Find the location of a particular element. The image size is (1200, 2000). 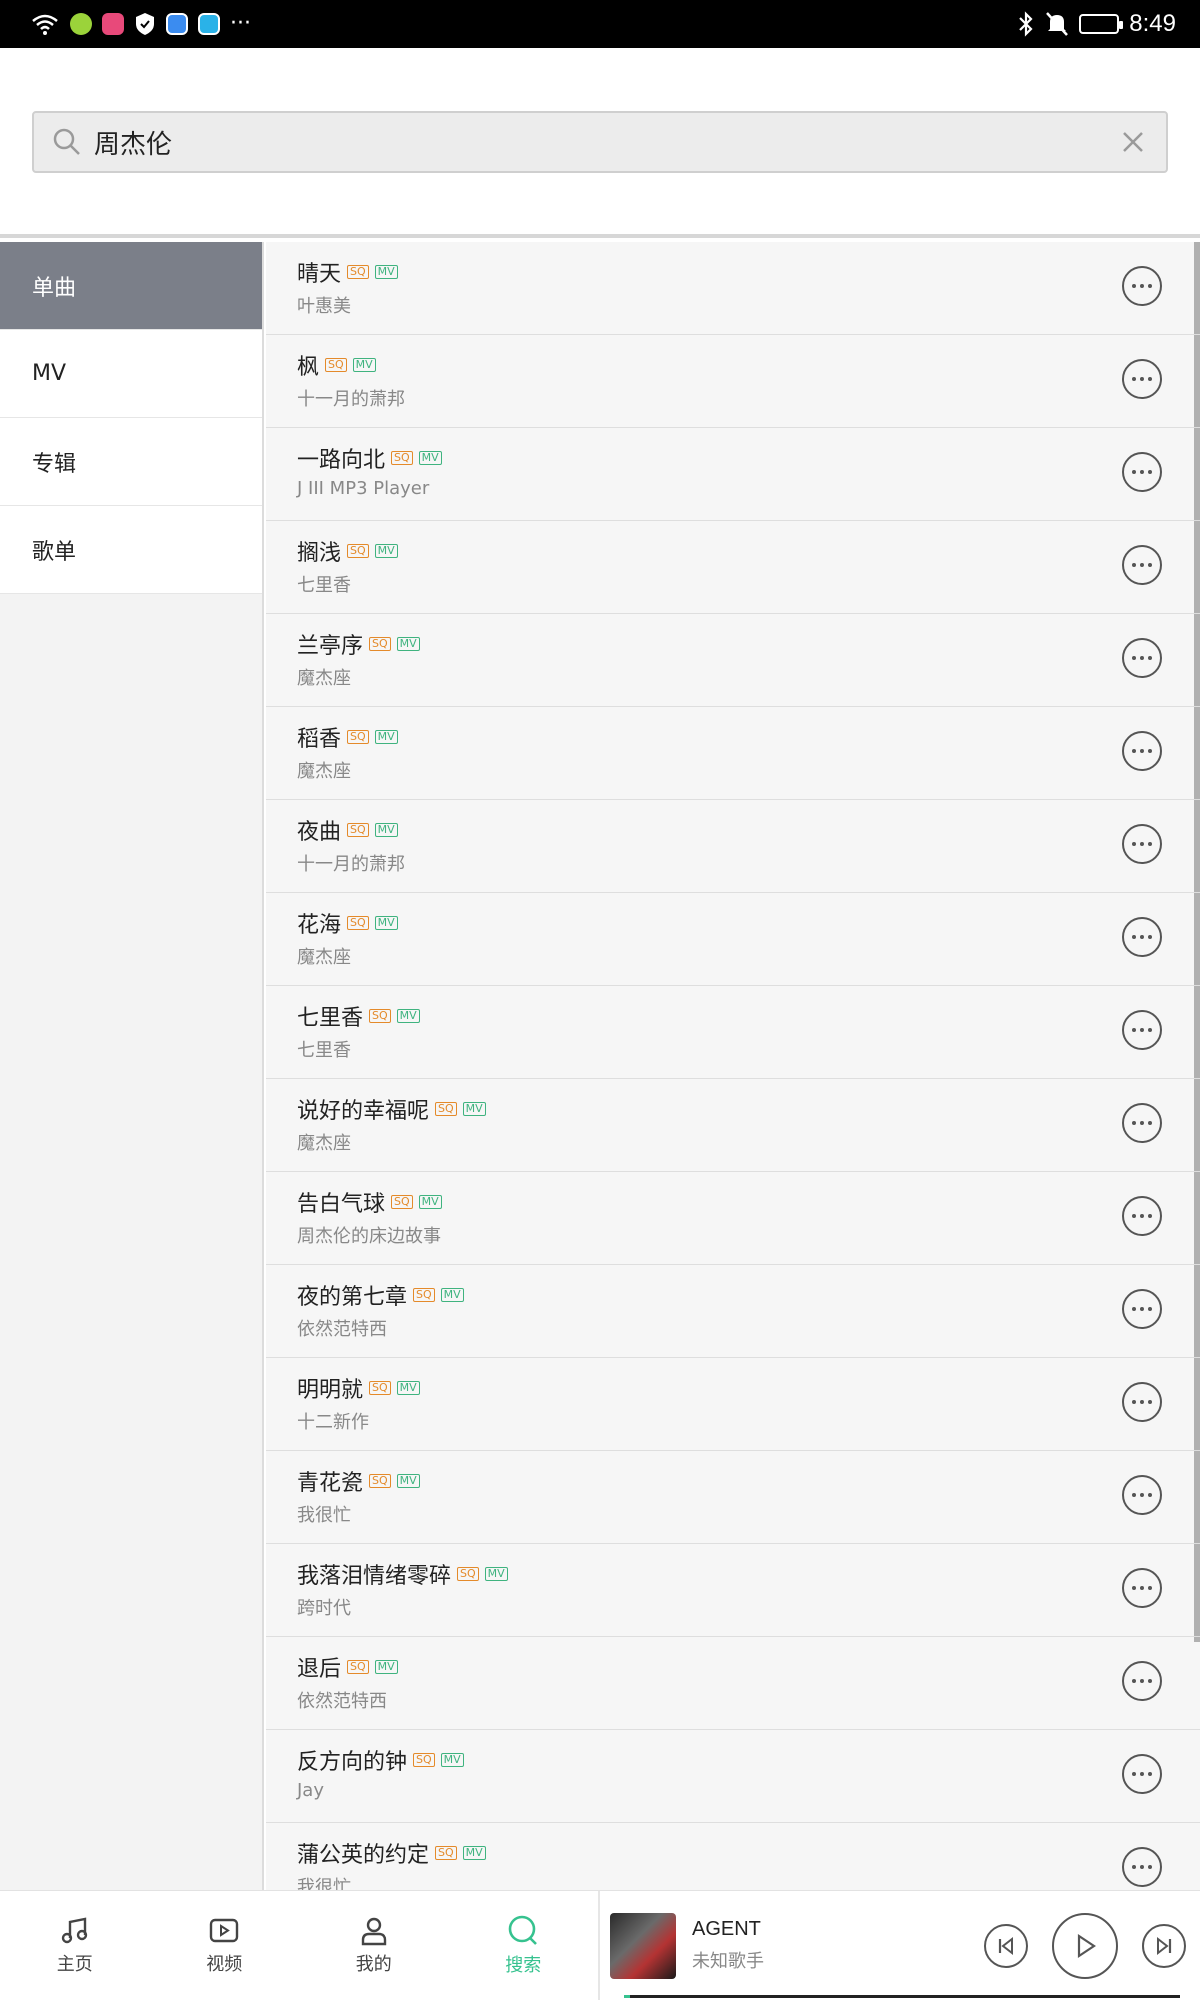

song-row: 七里香 SQ MV 七里香 is located at coordinates (733, 1032).